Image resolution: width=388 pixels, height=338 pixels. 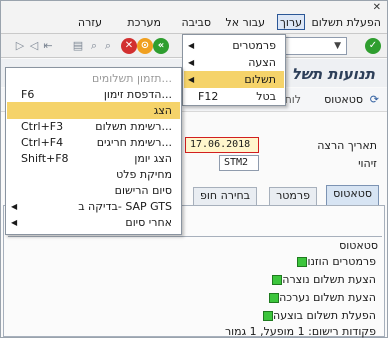 What do you see at coordinates (196, 23) in the screenshot?
I see `menu-environment: סביבה` at bounding box center [196, 23].